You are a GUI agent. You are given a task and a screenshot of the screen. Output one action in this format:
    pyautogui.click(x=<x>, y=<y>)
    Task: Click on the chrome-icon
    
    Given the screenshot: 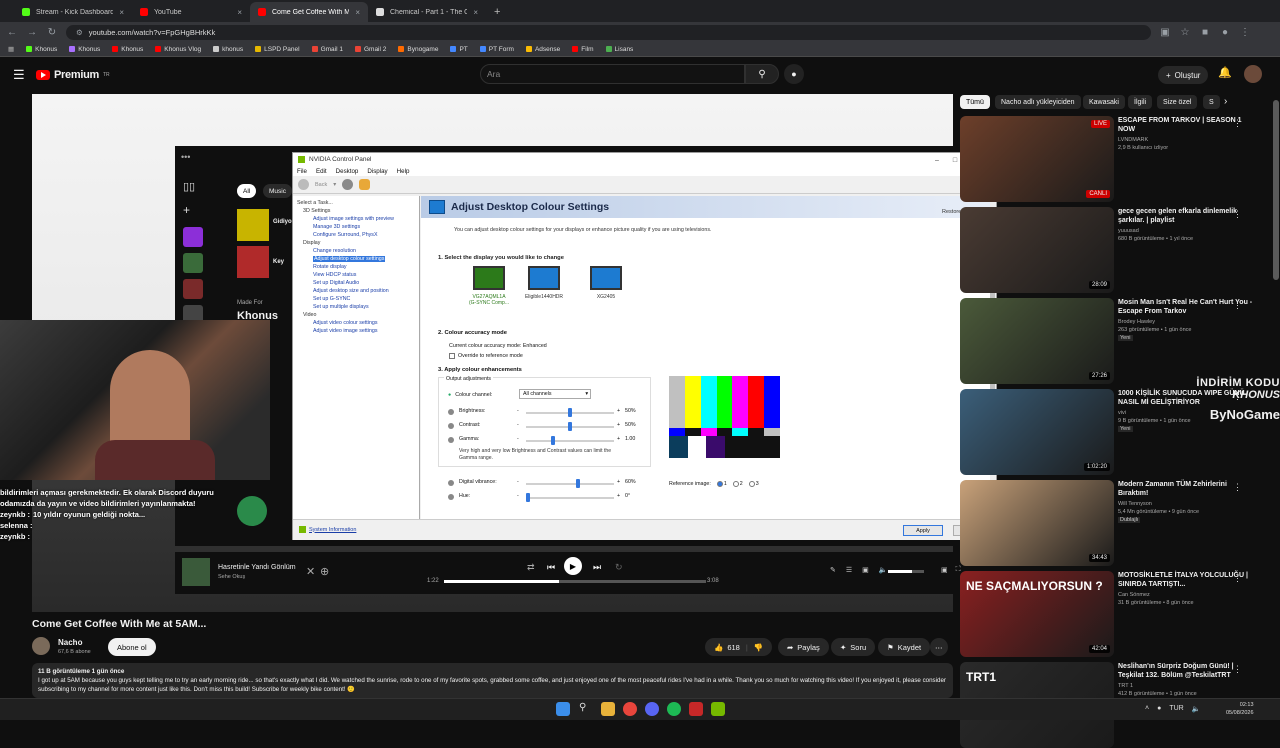 What is the action you would take?
    pyautogui.click(x=630, y=709)
    